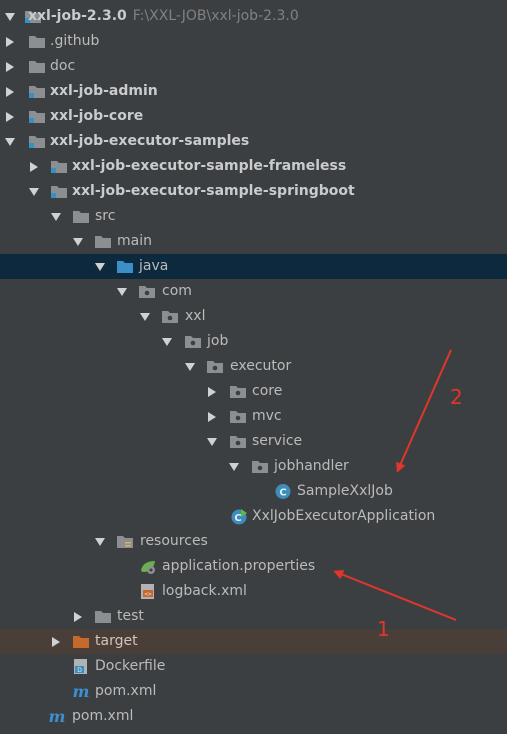 This screenshot has height=734, width=507. I want to click on project-path: F:\XXL-JOB\xxl-job-2.3.0, so click(215, 16).